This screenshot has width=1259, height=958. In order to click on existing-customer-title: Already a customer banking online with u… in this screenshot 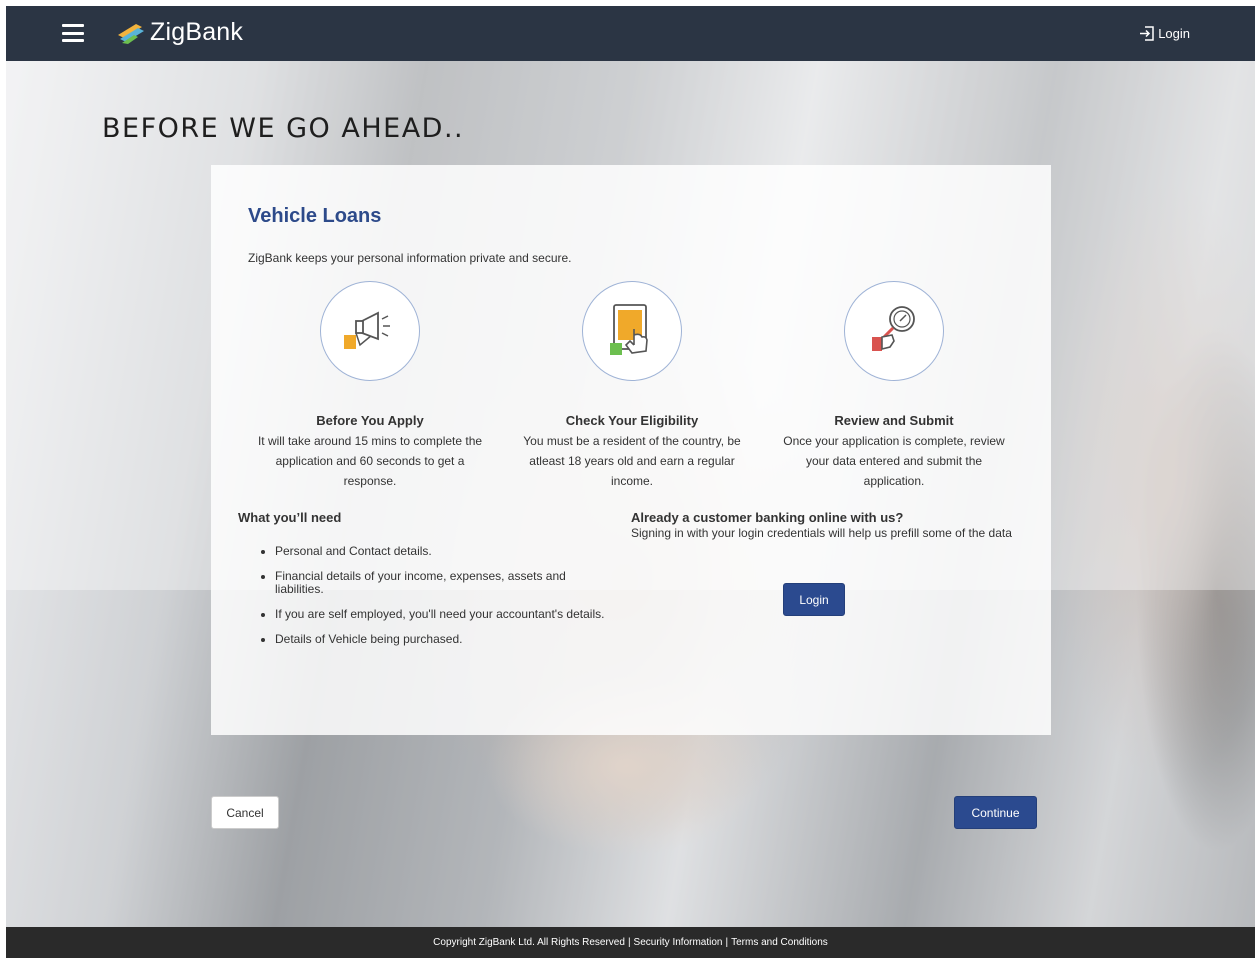, I will do `click(767, 517)`.